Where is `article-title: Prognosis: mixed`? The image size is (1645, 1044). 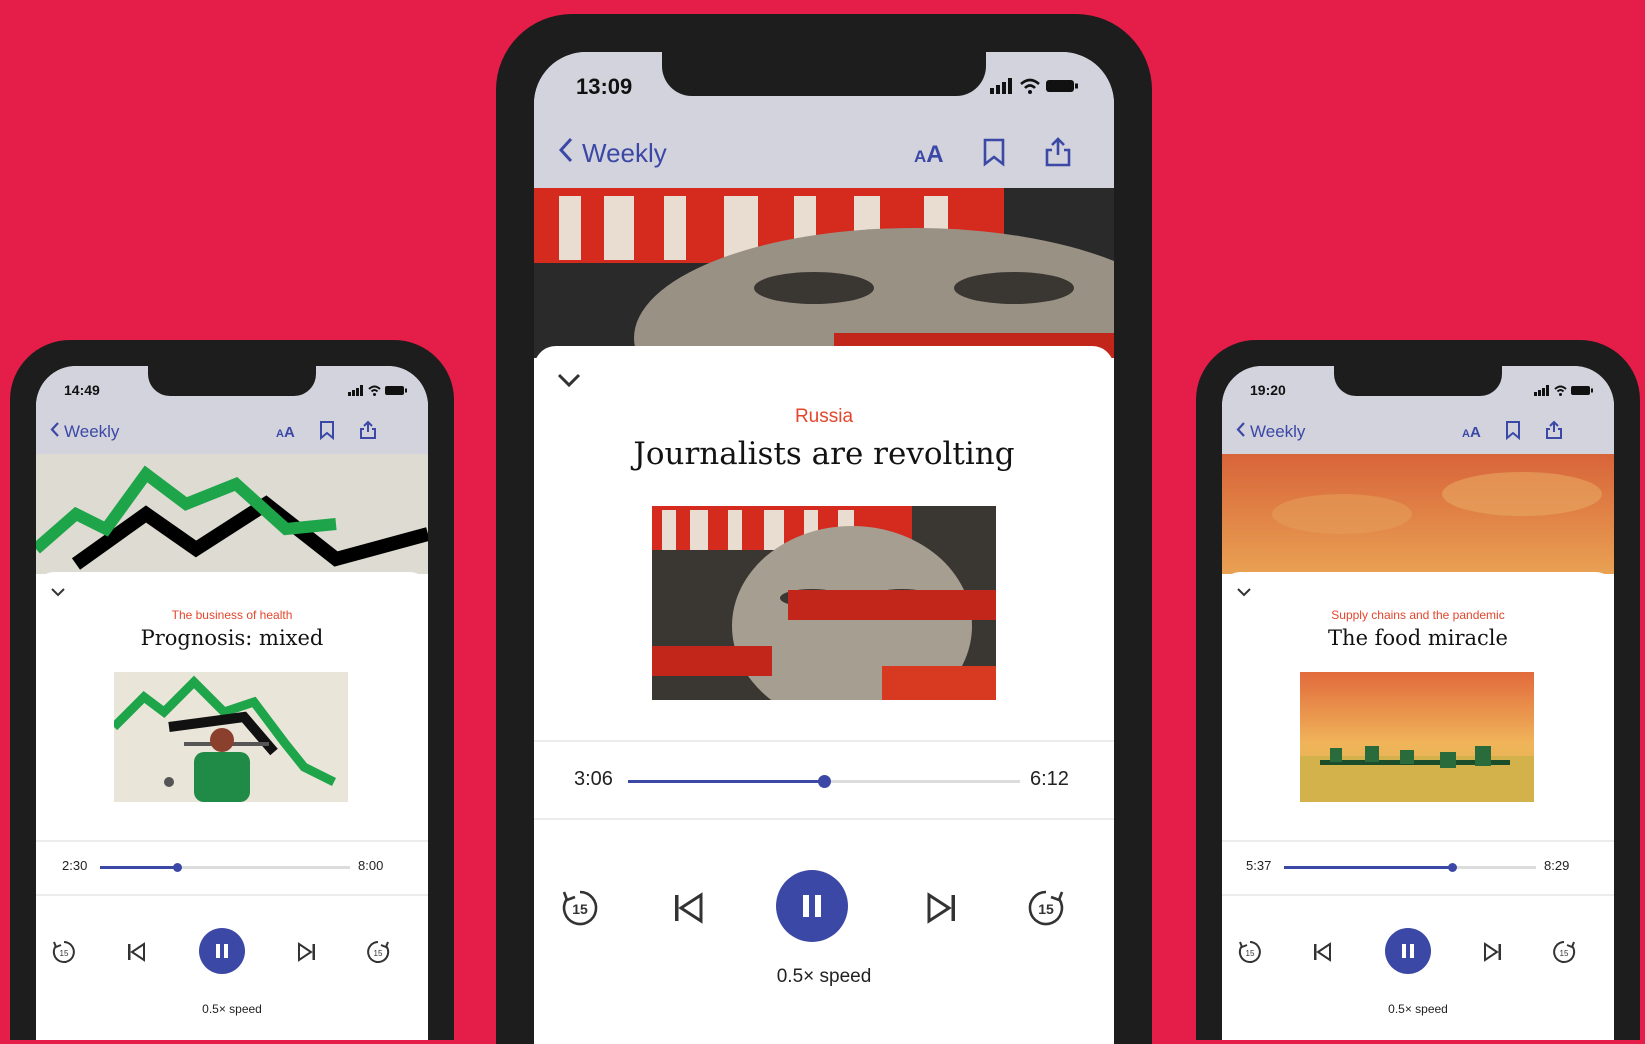 article-title: Prognosis: mixed is located at coordinates (232, 638).